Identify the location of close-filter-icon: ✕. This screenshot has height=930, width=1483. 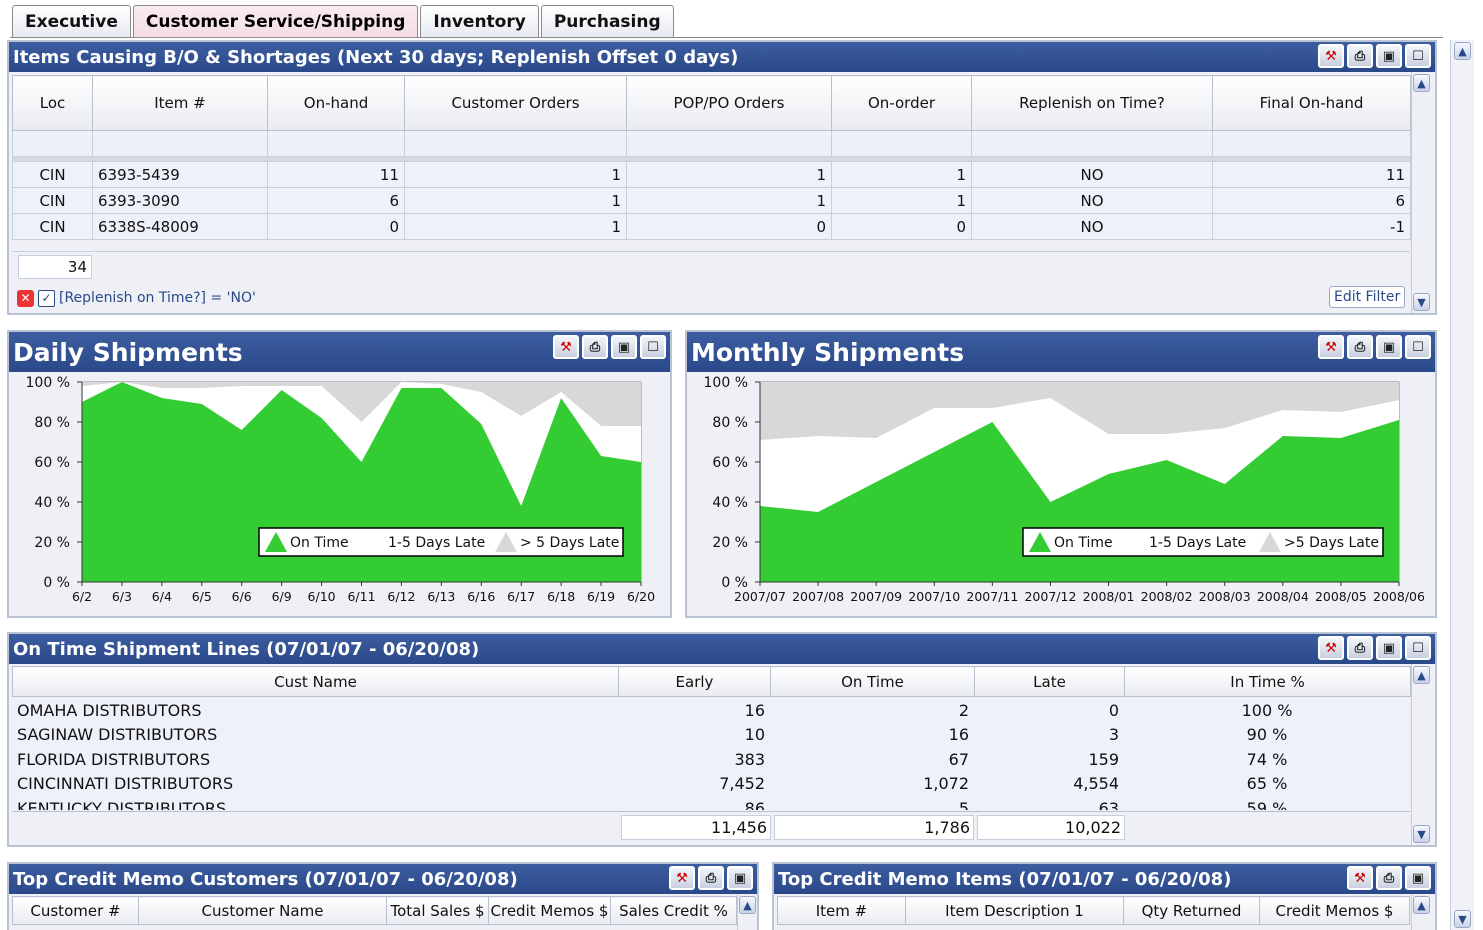
(25, 298).